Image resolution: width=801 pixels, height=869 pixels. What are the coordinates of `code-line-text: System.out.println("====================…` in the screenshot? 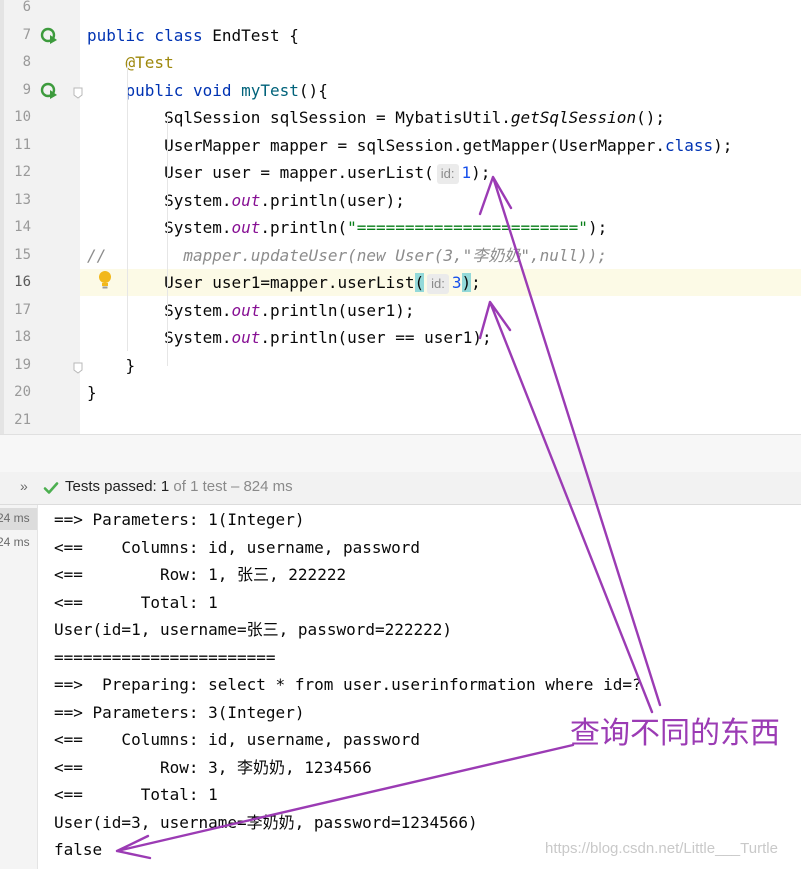 It's located at (347, 227).